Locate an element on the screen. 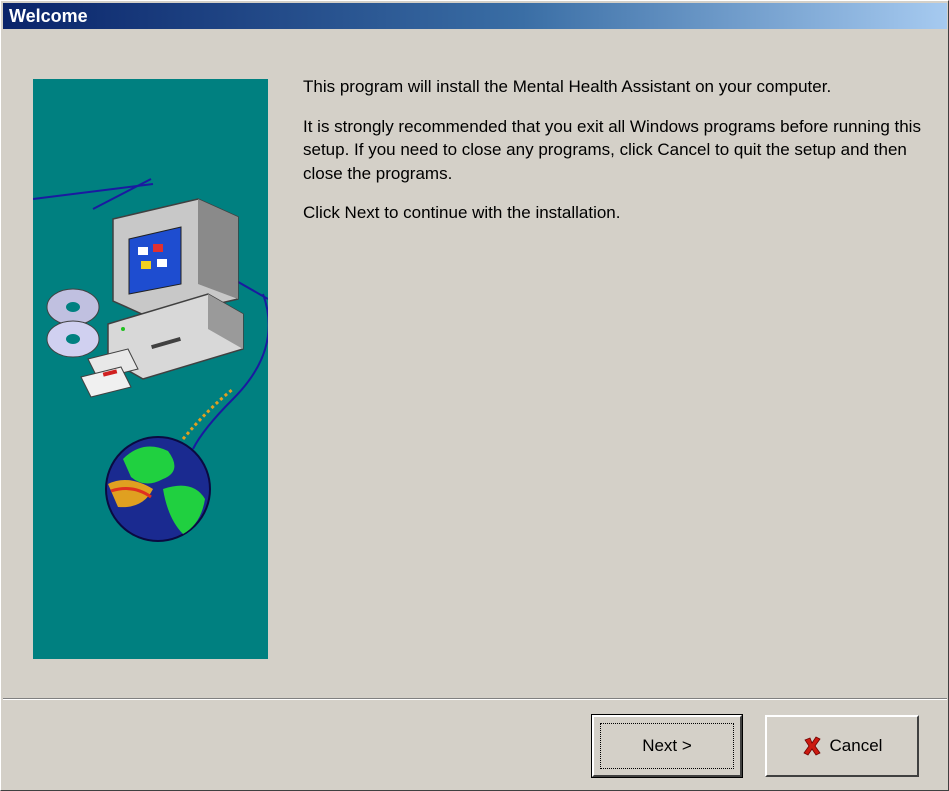 The image size is (949, 791). globe-icon is located at coordinates (169, 464).